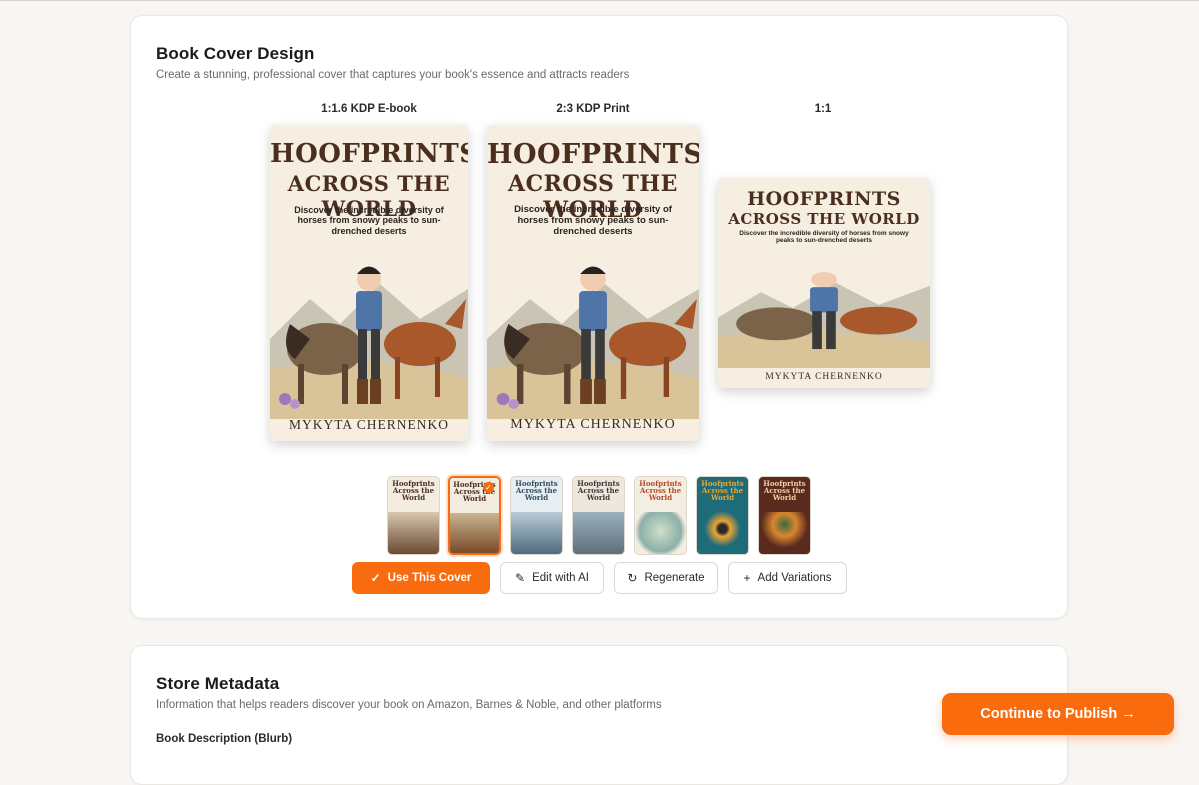 The width and height of the screenshot is (1199, 785). Describe the element at coordinates (1058, 714) in the screenshot. I see `continue-to-publish-button: Continue to Publish →` at that location.